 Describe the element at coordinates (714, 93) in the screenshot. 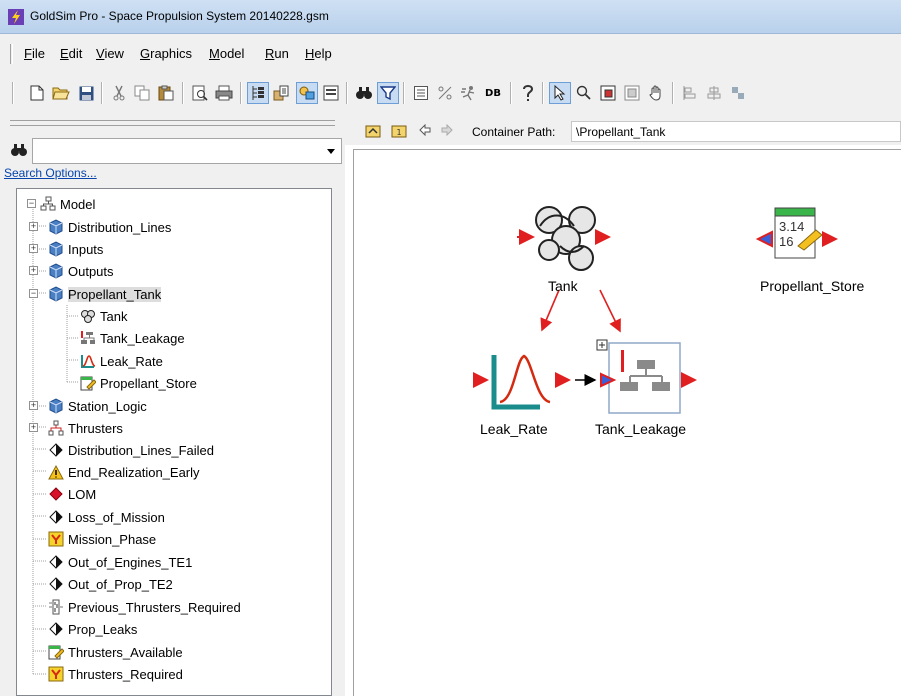

I see `align-center-icon` at that location.